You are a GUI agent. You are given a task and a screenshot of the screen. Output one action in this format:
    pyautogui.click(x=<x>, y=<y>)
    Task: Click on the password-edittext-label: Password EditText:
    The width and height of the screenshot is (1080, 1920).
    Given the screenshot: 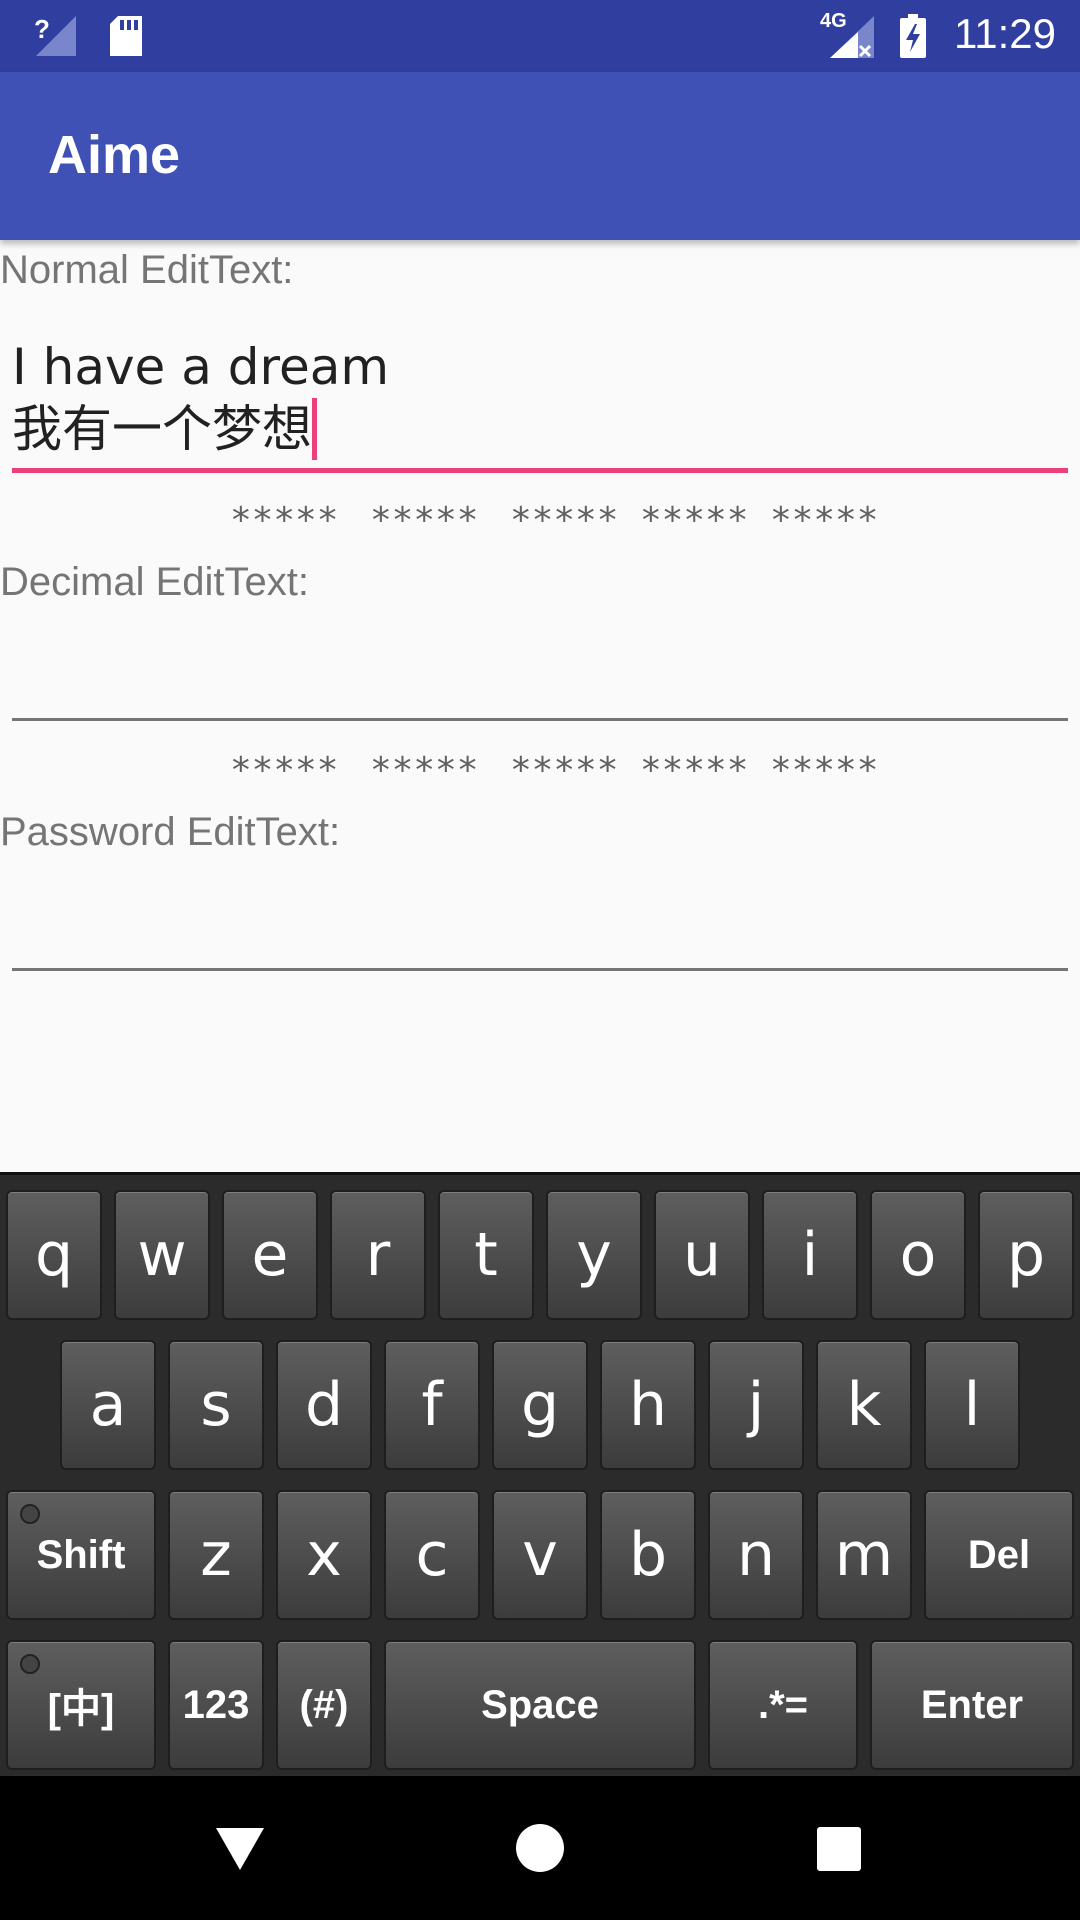 What is the action you would take?
    pyautogui.click(x=170, y=832)
    